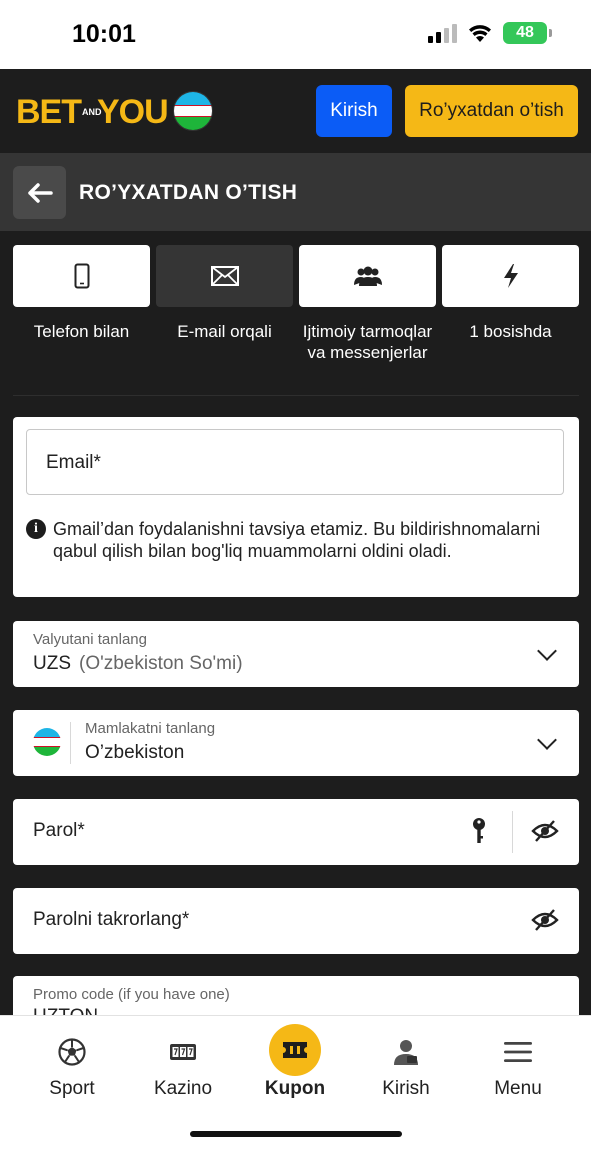  I want to click on tab-email-label: E-mail orqali, so click(224, 331).